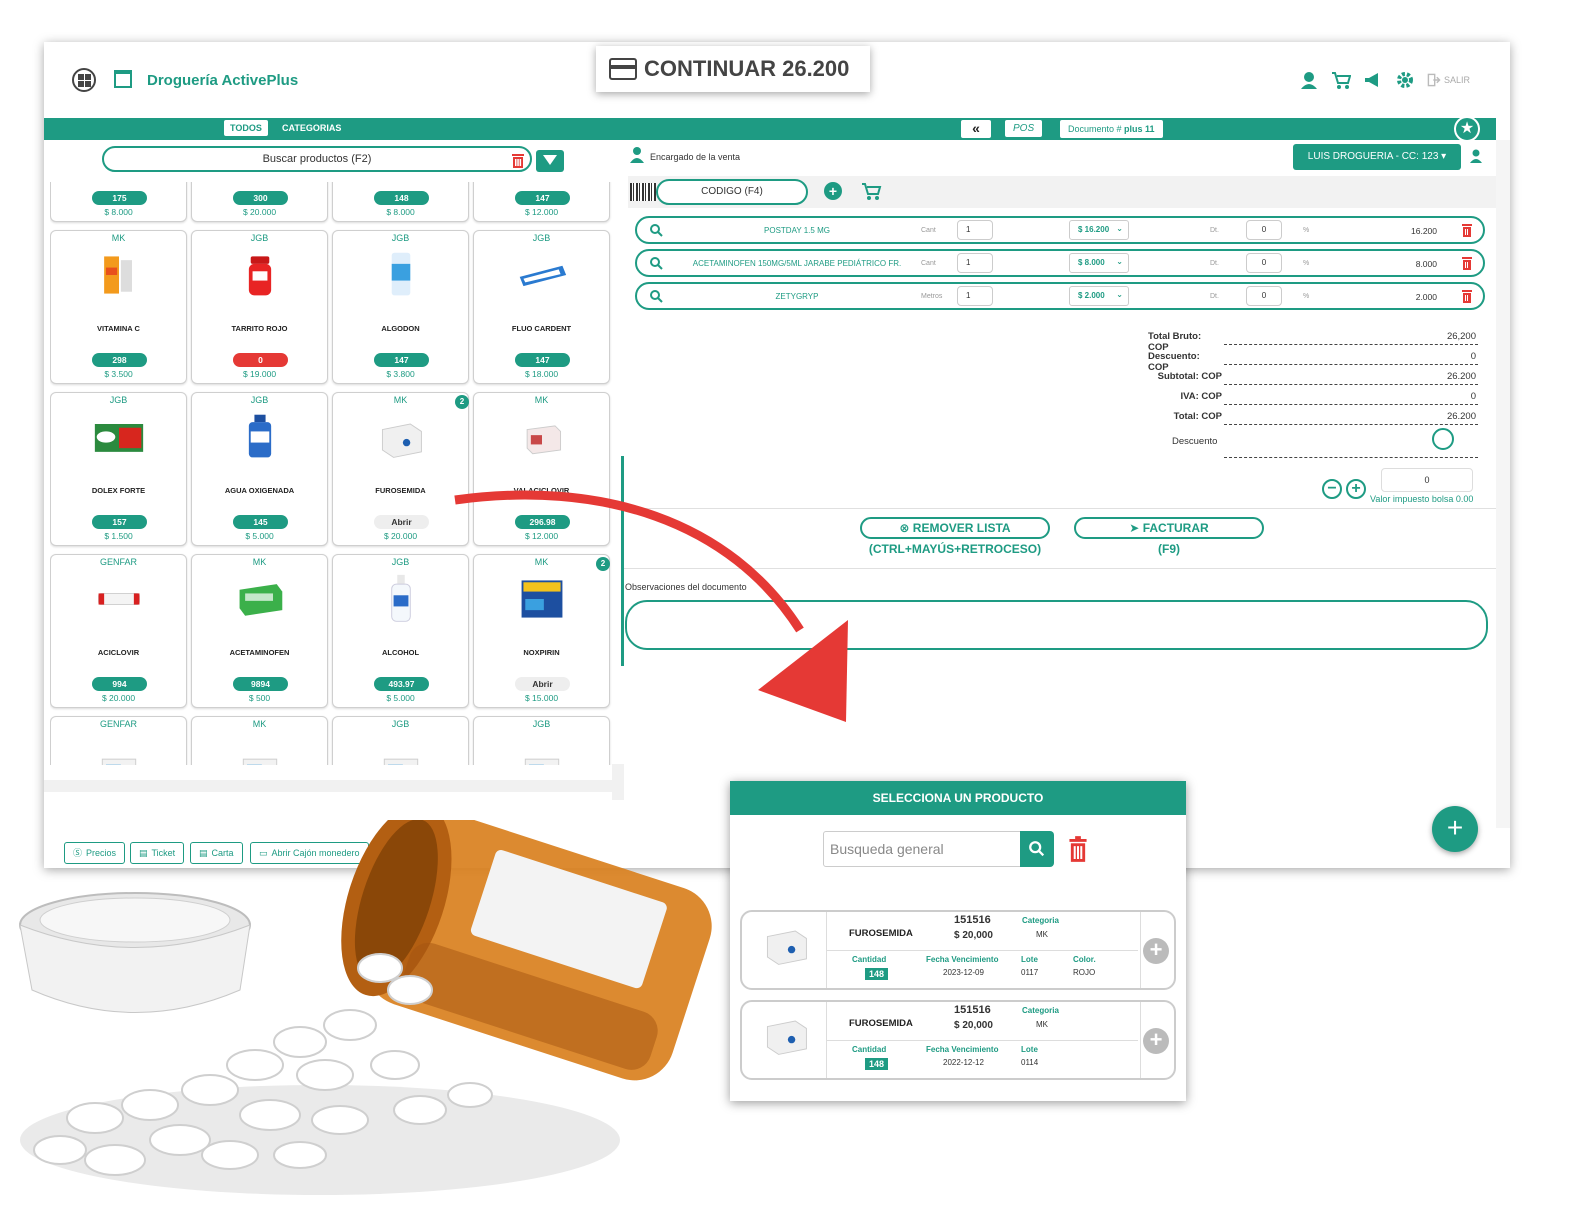 This screenshot has height=1222, width=1596. I want to click on product-card: MK VITAMINA C 298 $ 3.500, so click(118, 307).